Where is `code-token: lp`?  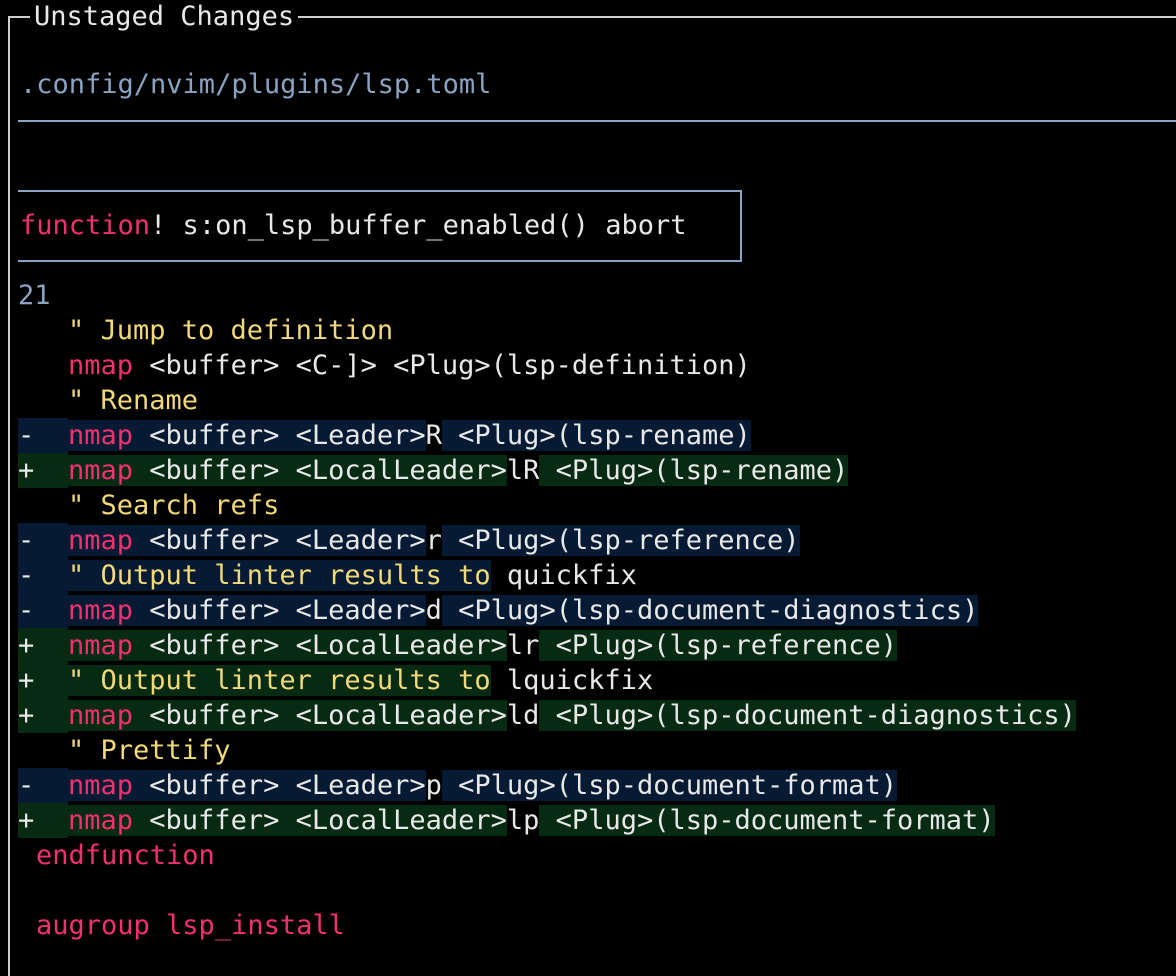 code-token: lp is located at coordinates (523, 820).